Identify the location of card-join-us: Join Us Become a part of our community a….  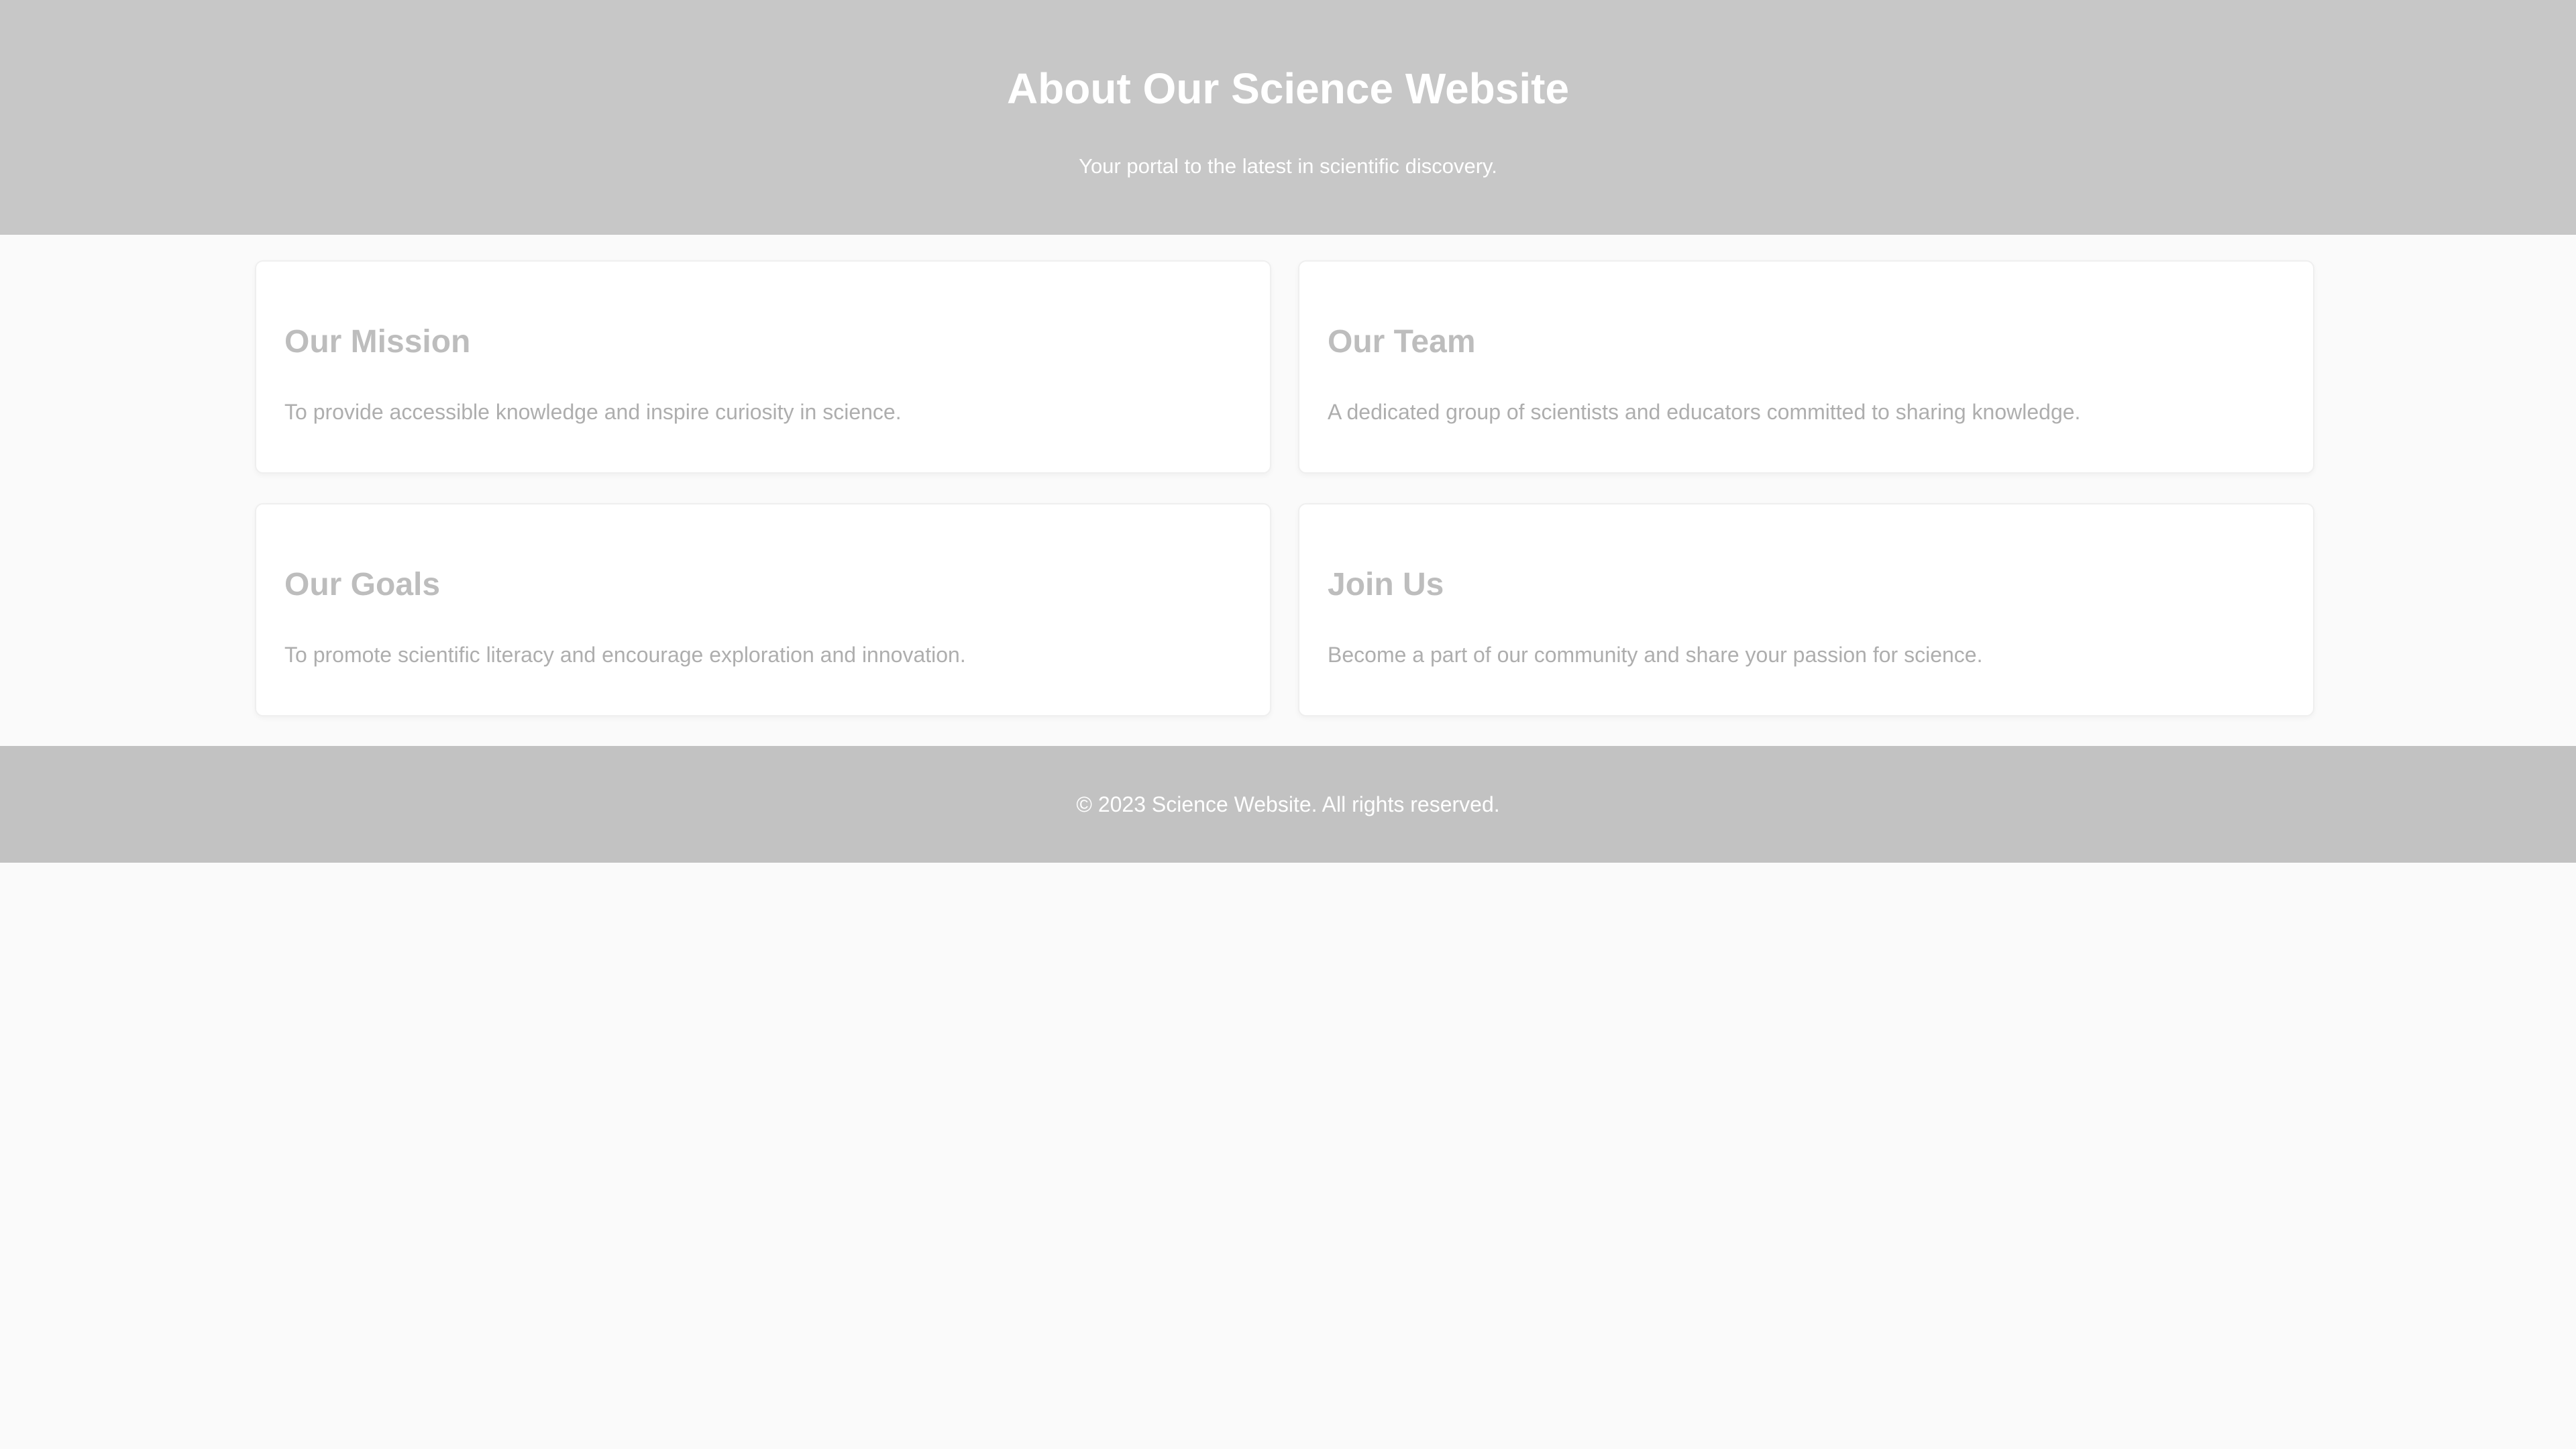
(1806, 609).